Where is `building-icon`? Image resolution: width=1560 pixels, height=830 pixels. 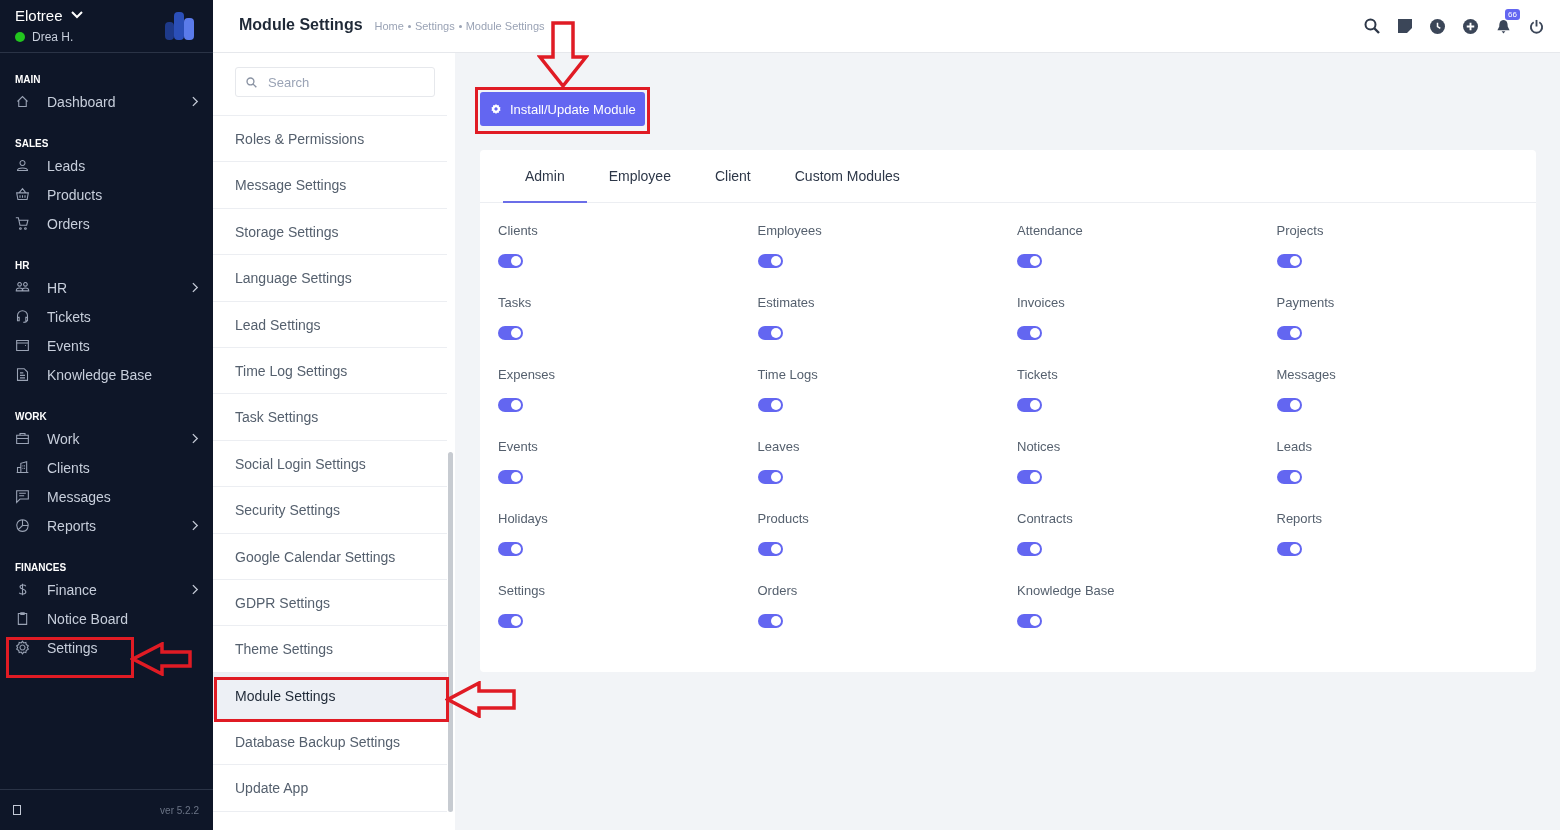
building-icon is located at coordinates (22, 467).